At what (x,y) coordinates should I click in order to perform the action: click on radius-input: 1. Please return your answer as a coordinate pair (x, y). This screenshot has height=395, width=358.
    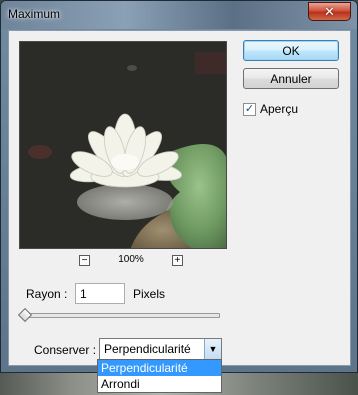
    Looking at the image, I should click on (100, 293).